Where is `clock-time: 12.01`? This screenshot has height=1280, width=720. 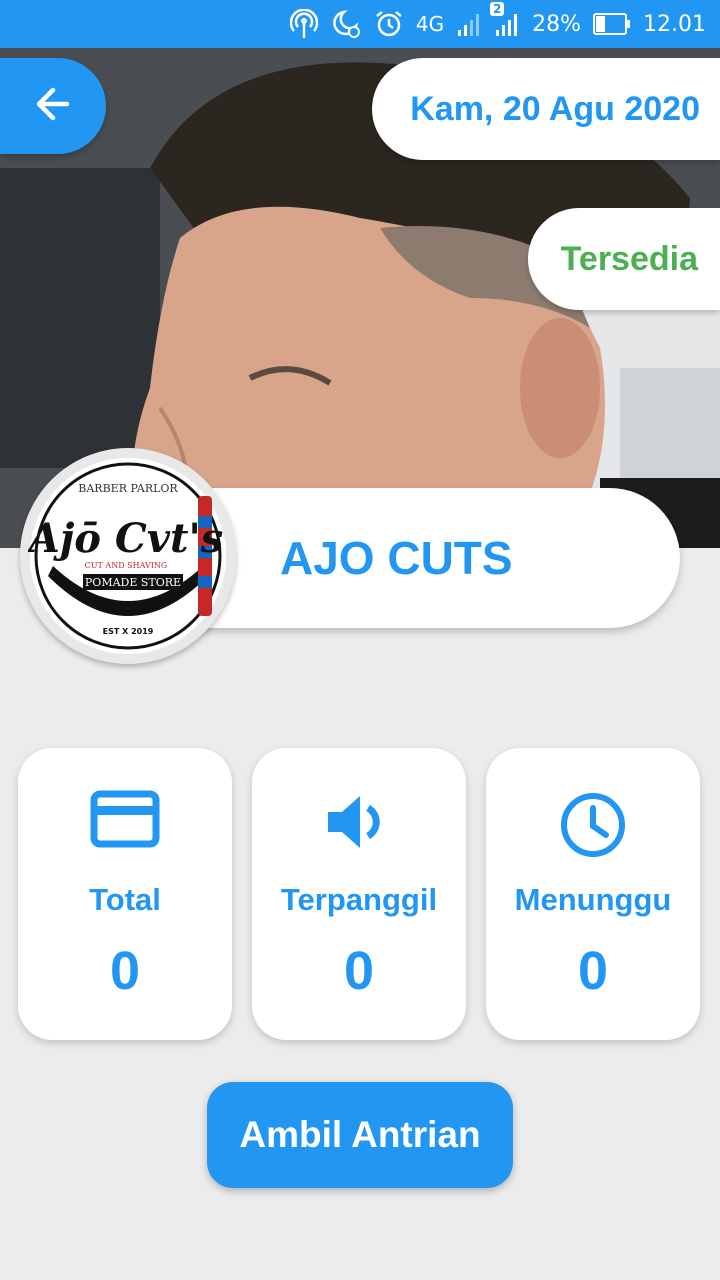 clock-time: 12.01 is located at coordinates (674, 24).